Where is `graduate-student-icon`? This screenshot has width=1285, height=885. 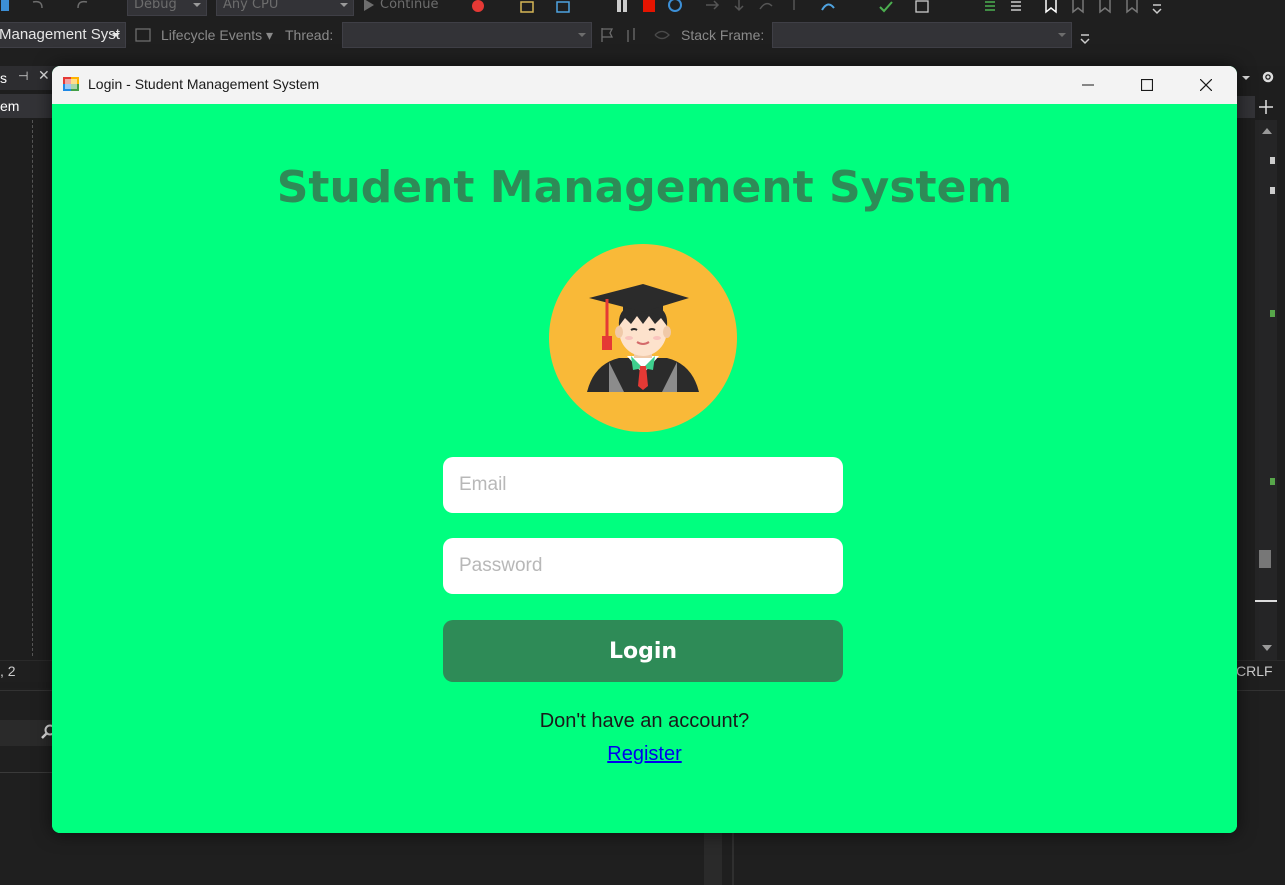 graduate-student-icon is located at coordinates (643, 338).